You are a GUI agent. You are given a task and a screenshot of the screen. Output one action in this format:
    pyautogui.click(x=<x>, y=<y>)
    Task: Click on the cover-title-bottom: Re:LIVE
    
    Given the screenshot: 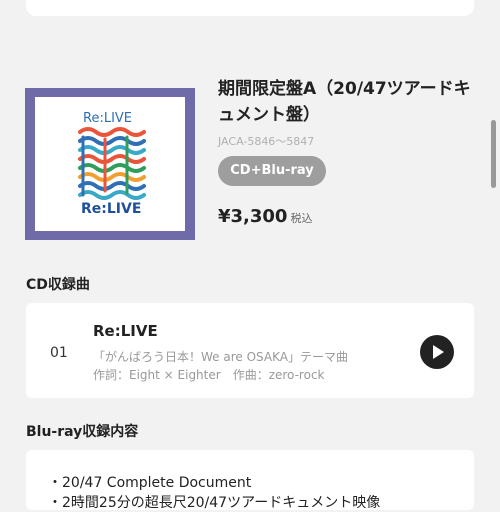 What is the action you would take?
    pyautogui.click(x=111, y=209)
    